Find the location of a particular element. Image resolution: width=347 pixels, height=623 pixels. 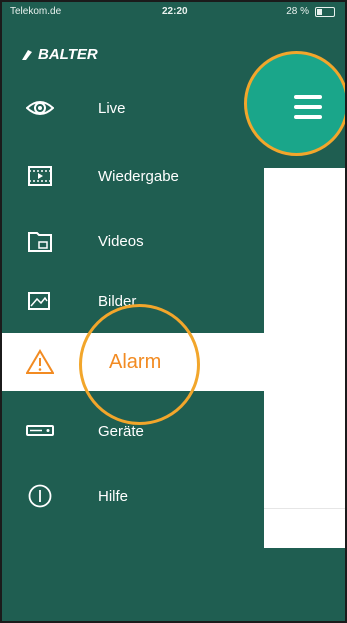

info-icon is located at coordinates (40, 496).